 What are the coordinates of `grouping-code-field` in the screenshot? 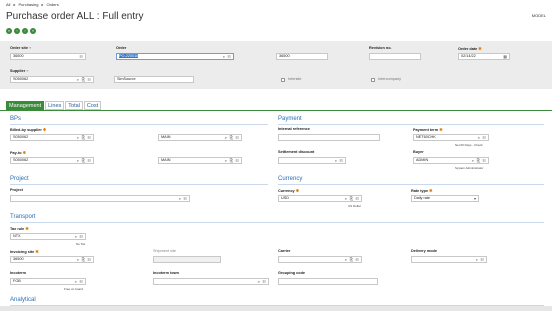 It's located at (328, 281).